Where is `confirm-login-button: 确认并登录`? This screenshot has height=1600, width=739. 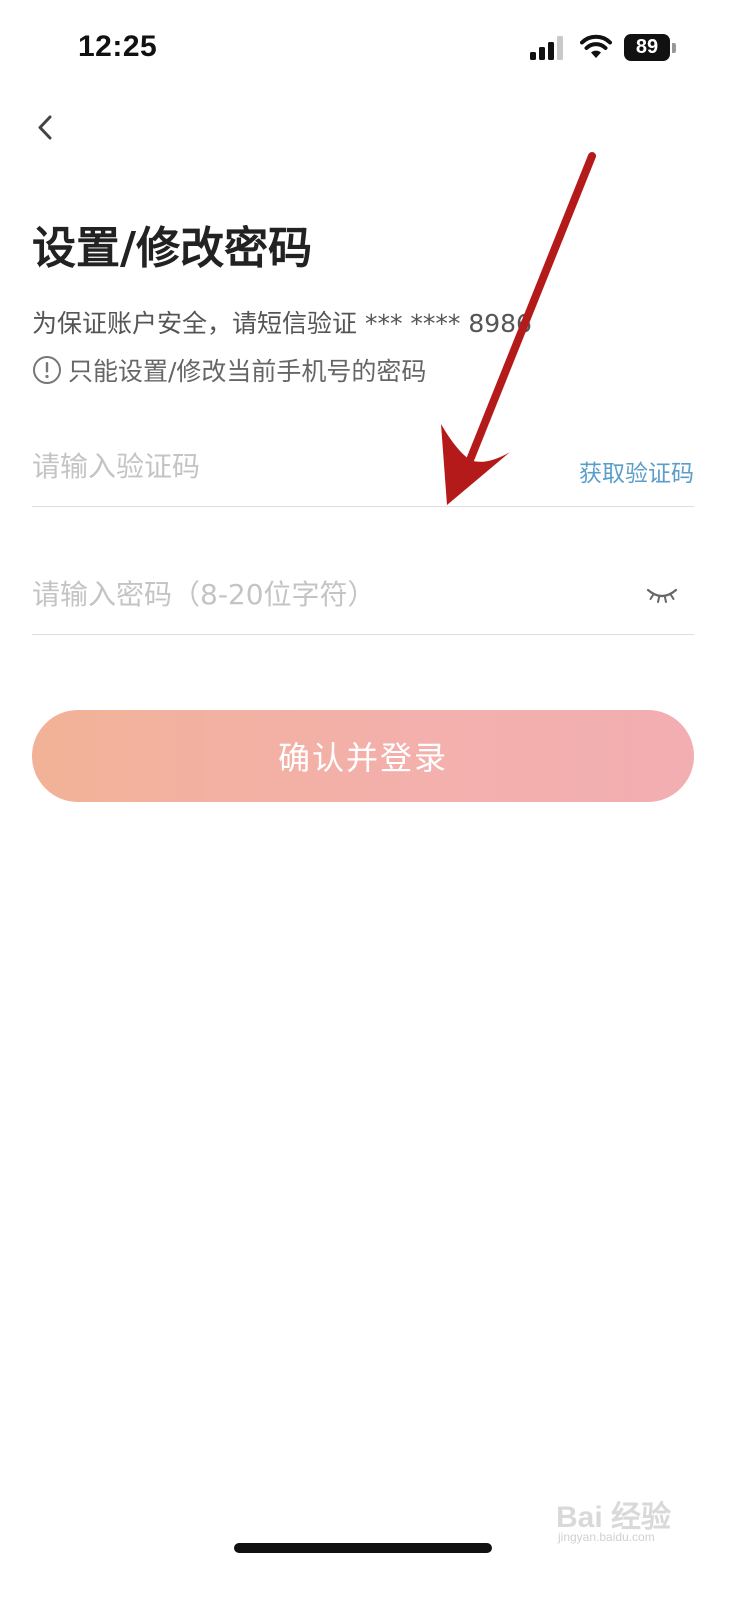 confirm-login-button: 确认并登录 is located at coordinates (363, 756).